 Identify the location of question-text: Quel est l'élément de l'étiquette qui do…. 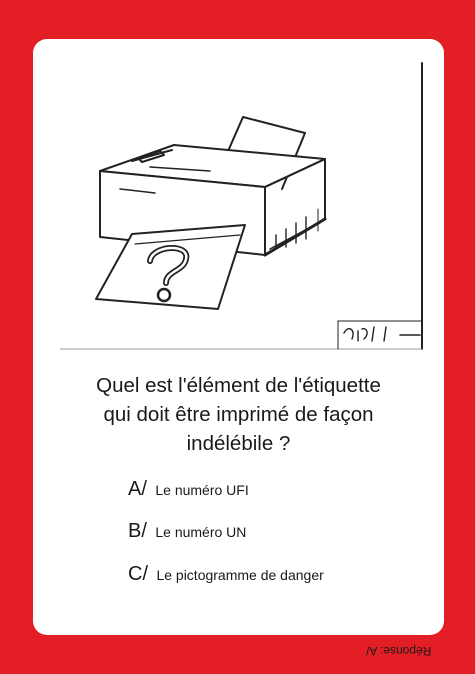
(238, 414).